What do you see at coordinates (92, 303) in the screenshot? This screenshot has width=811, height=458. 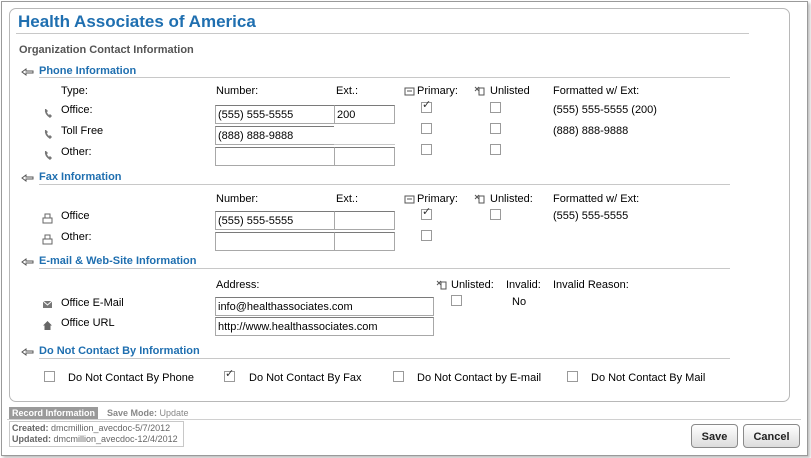 I see `email-row-type: Office E-Mail` at bounding box center [92, 303].